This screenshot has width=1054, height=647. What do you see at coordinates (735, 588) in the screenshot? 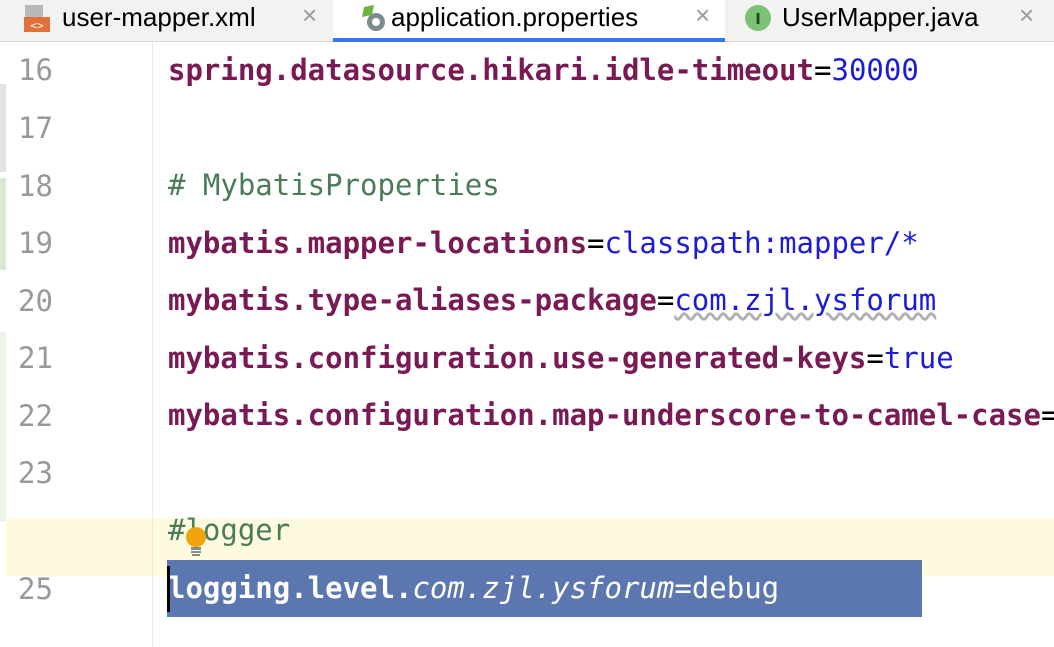
I see `property-value: debug` at bounding box center [735, 588].